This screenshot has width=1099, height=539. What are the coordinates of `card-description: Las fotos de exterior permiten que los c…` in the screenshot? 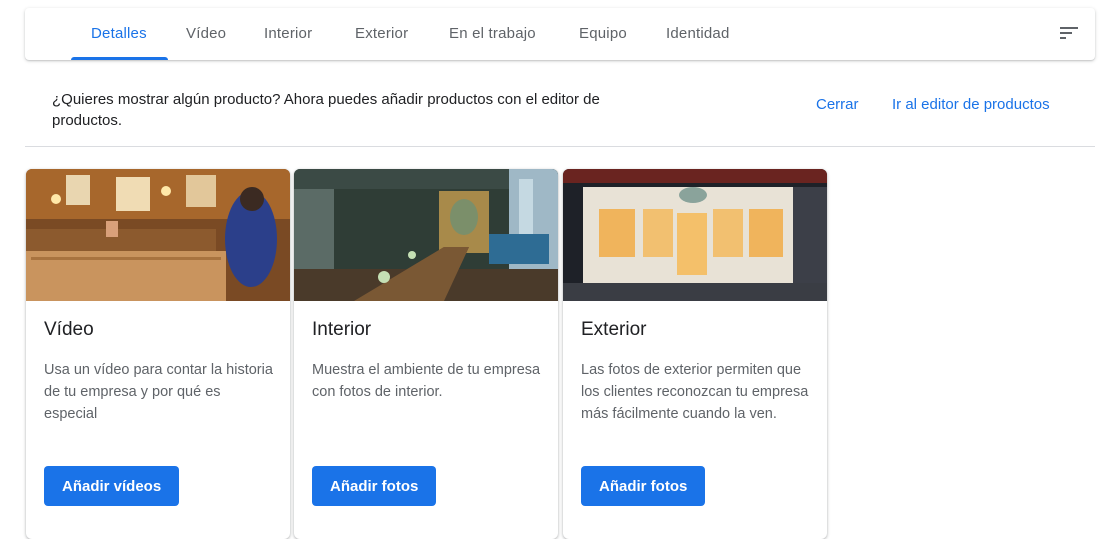 It's located at (695, 392).